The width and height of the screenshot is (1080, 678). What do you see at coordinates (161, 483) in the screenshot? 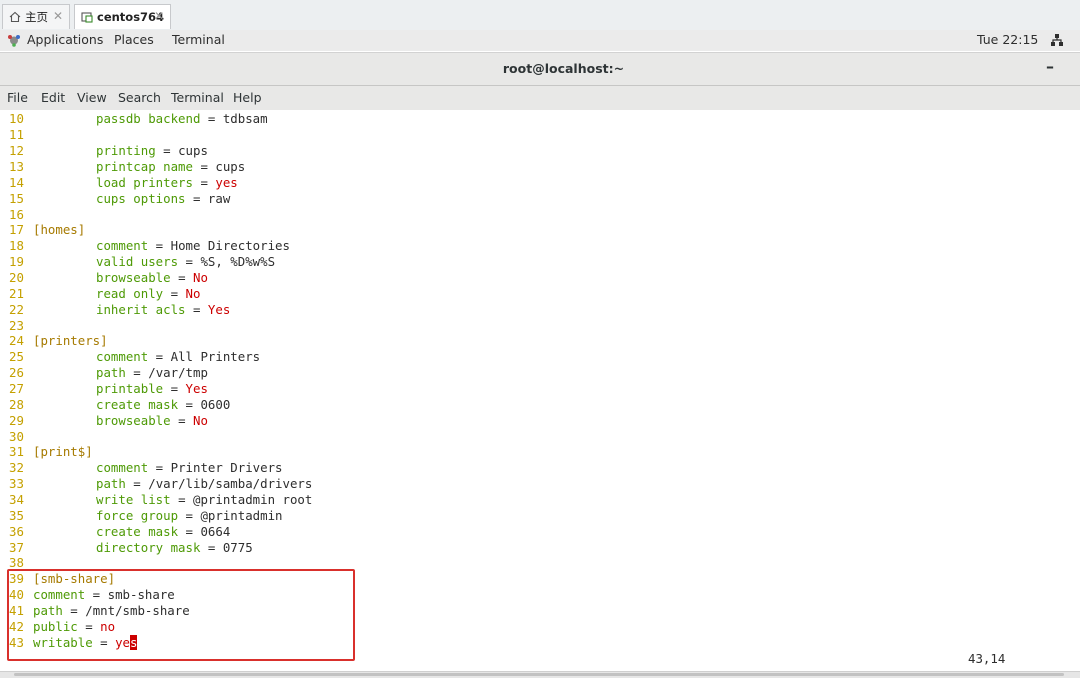
I see `editor-line: 33 path = /var/lib/samba/drivers` at bounding box center [161, 483].